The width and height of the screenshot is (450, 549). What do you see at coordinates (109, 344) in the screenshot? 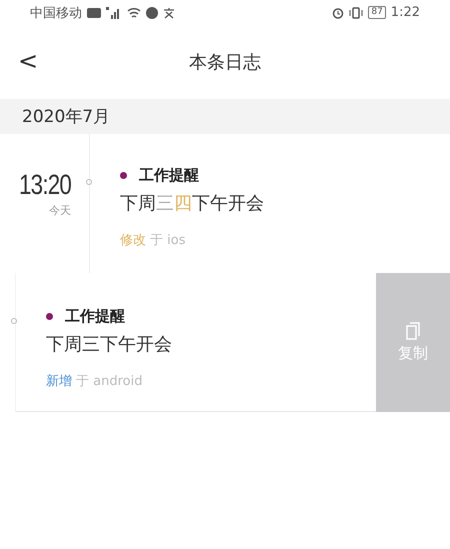
I see `log-message: 下周三下午开会` at bounding box center [109, 344].